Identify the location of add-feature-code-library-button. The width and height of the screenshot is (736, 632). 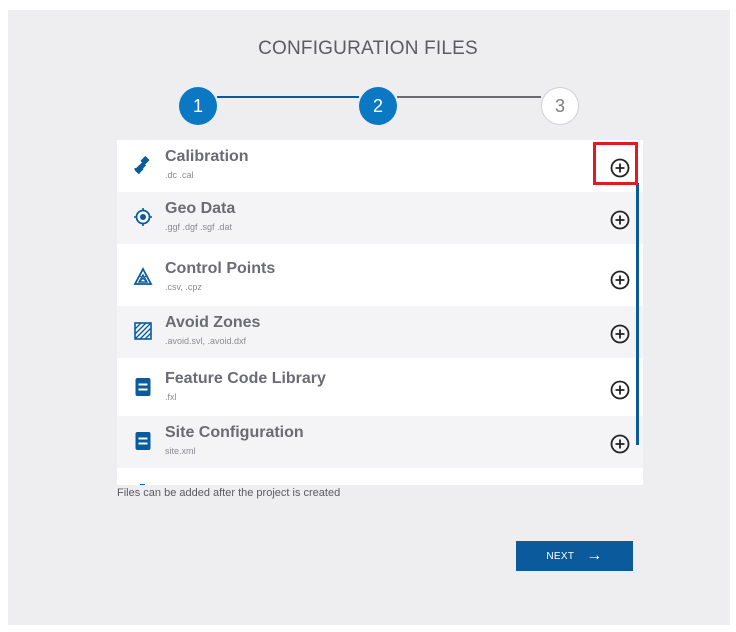
(620, 390).